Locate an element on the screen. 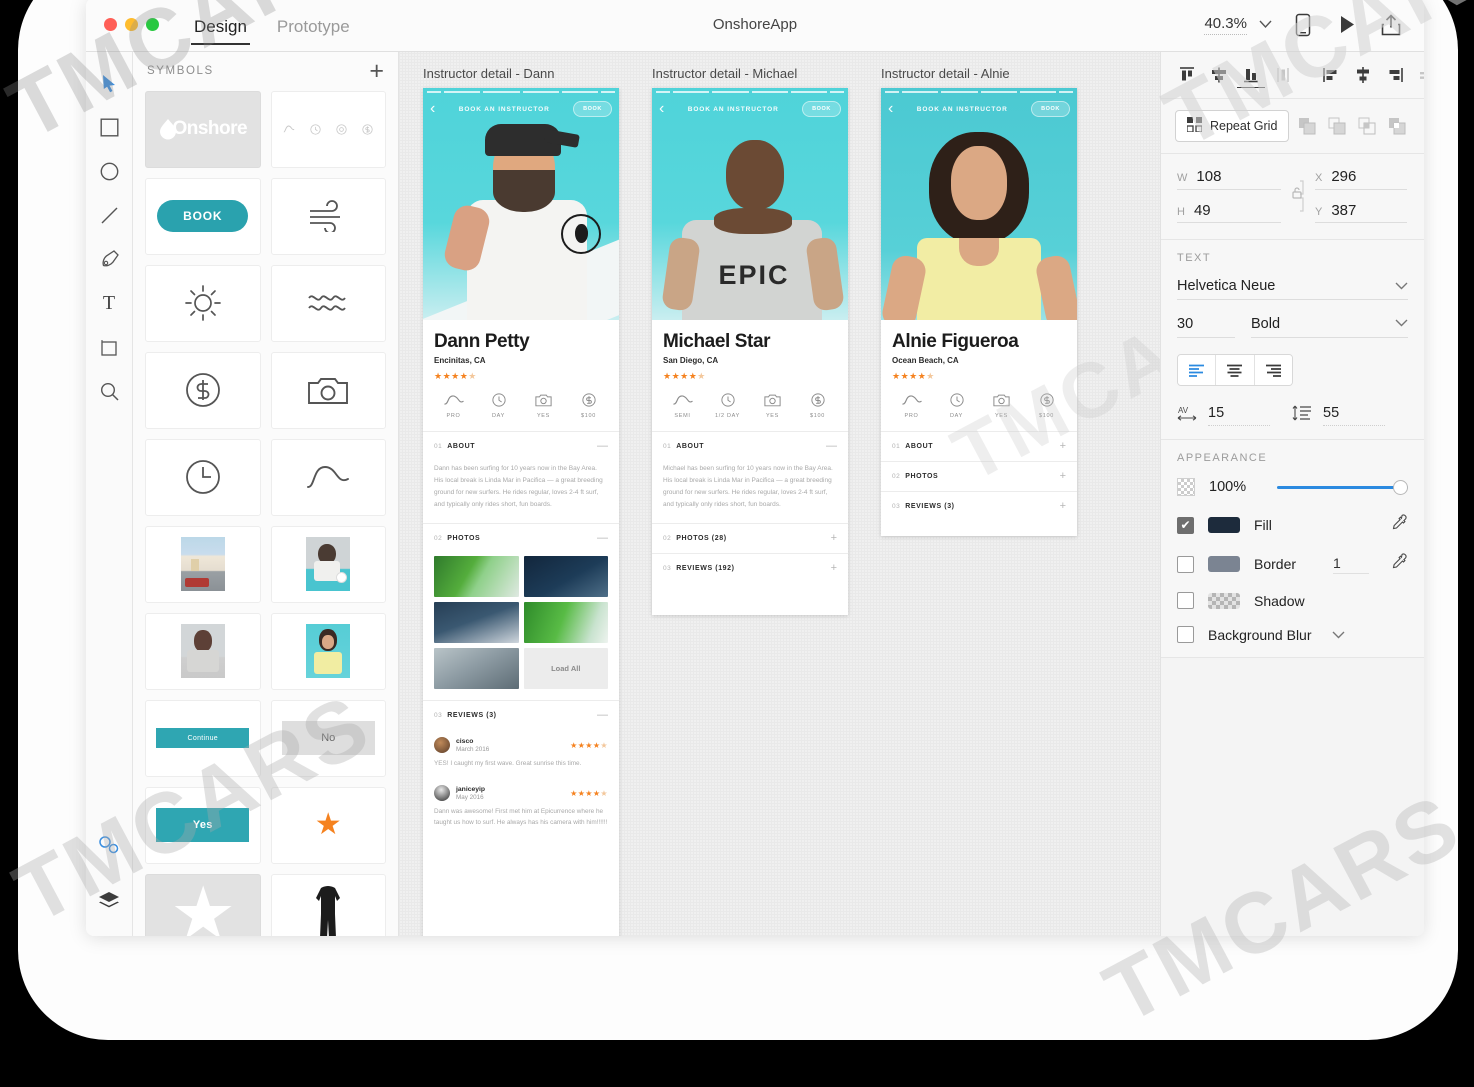  symbol-clock-icon is located at coordinates (203, 477).